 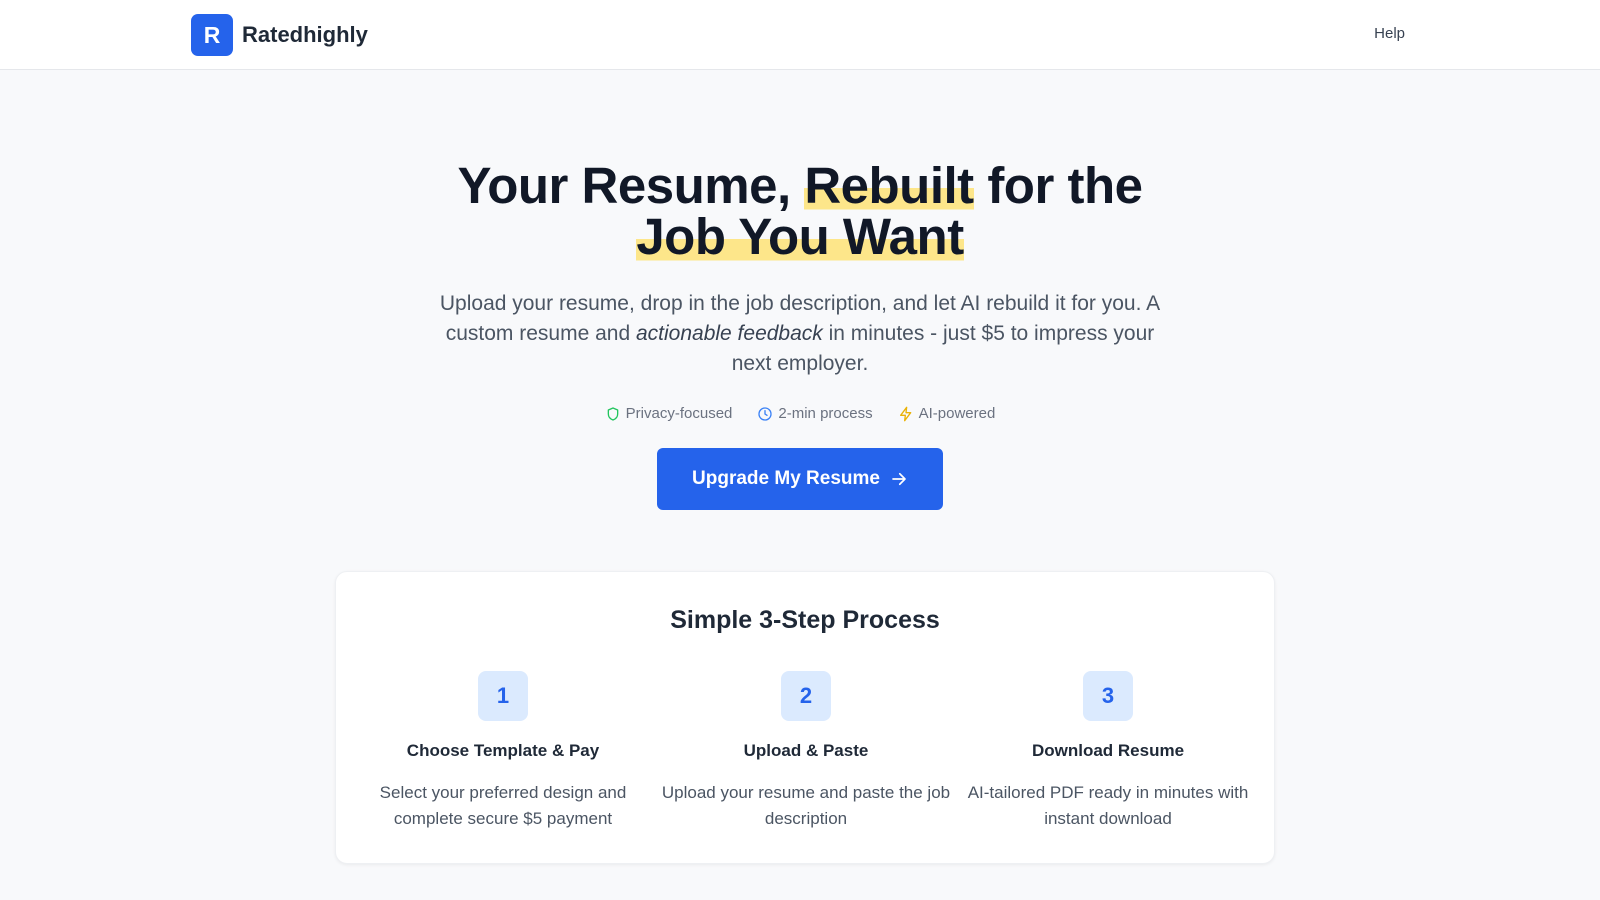 I want to click on help-link: Help, so click(x=1389, y=33).